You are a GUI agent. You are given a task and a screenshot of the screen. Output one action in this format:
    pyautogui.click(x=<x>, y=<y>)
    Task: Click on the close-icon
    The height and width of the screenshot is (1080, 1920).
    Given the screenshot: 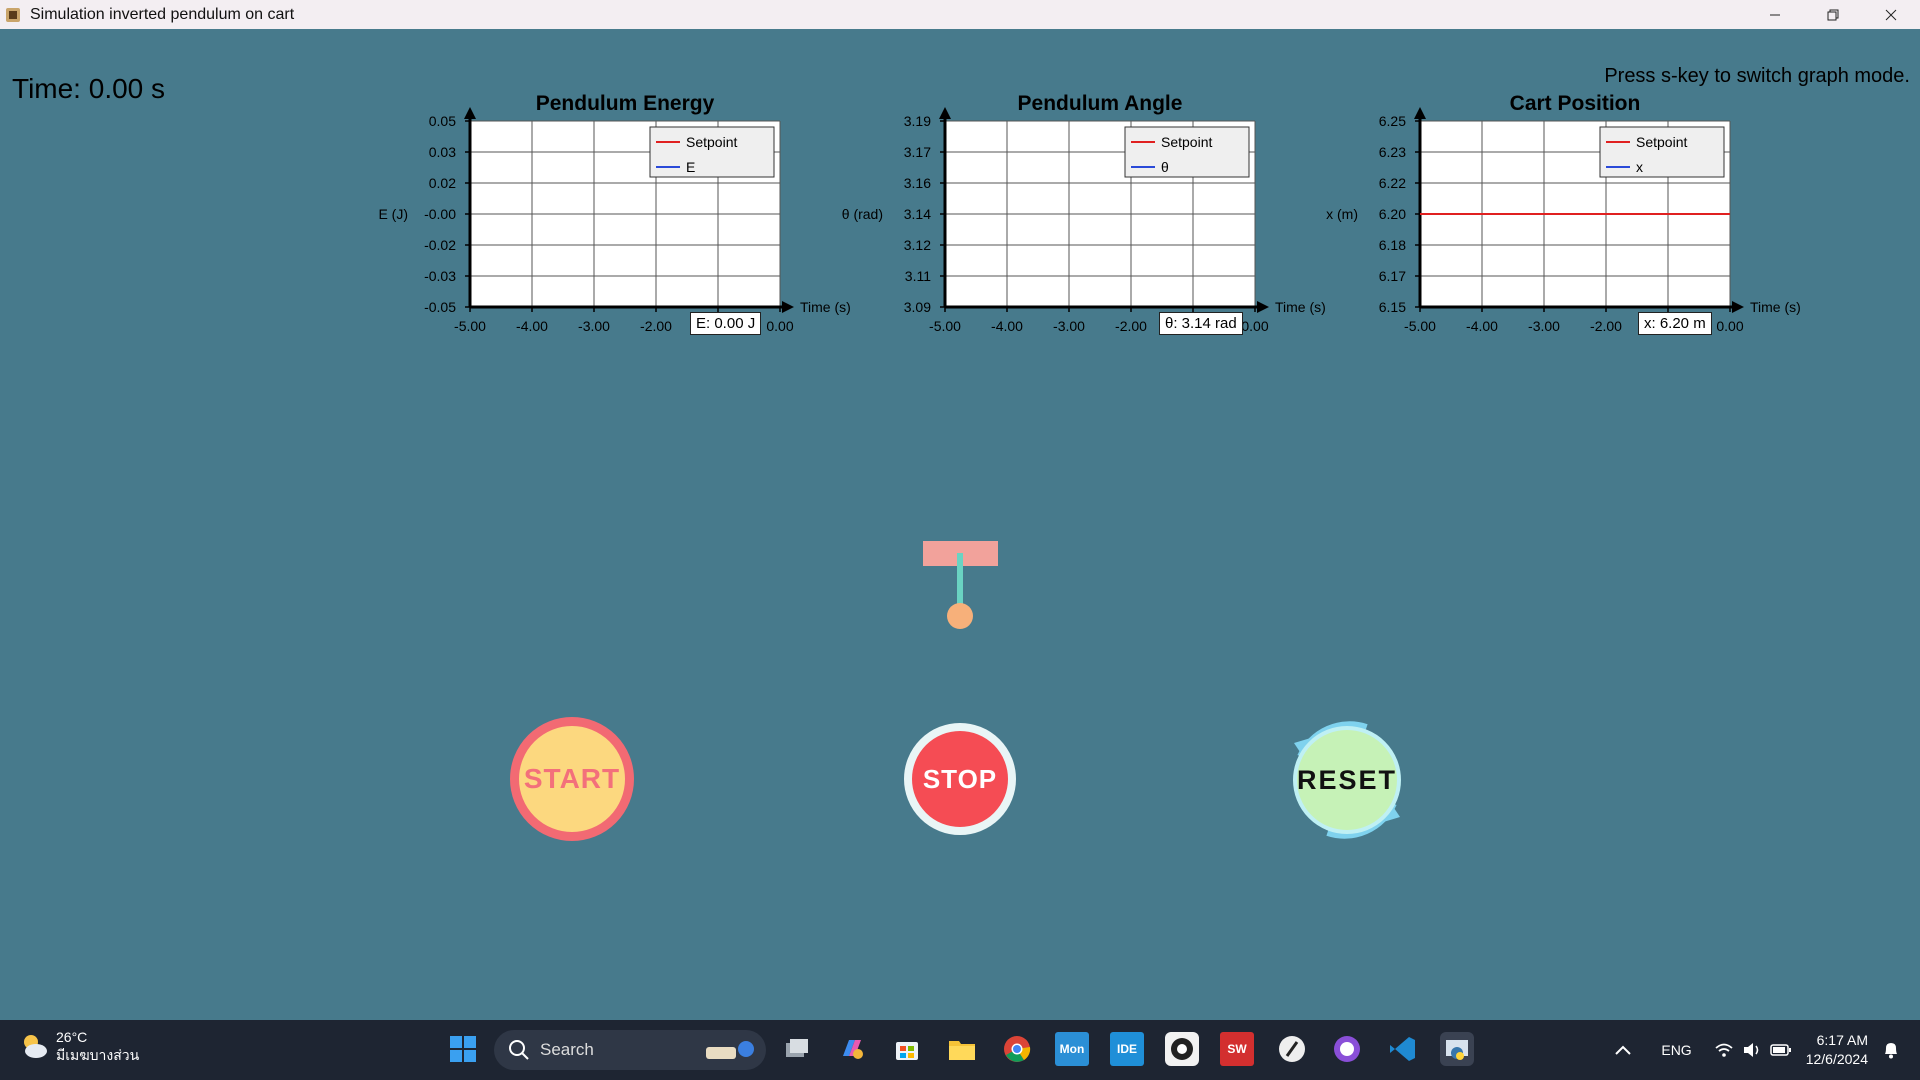 What is the action you would take?
    pyautogui.click(x=1891, y=14)
    